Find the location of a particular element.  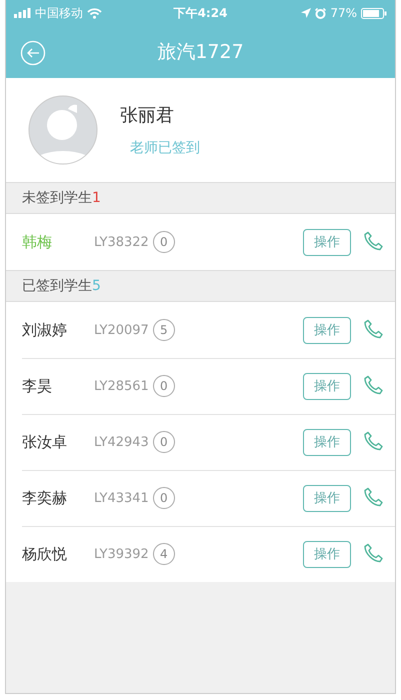

section-title: 已签到学生 is located at coordinates (57, 286).